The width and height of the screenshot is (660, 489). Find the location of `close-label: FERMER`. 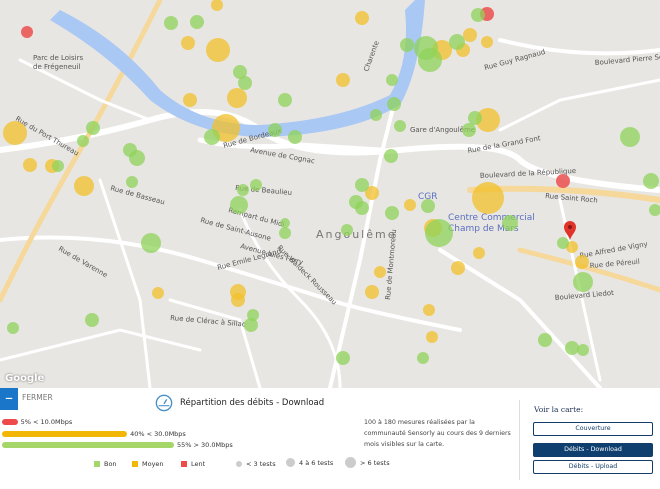

close-label: FERMER is located at coordinates (37, 397).